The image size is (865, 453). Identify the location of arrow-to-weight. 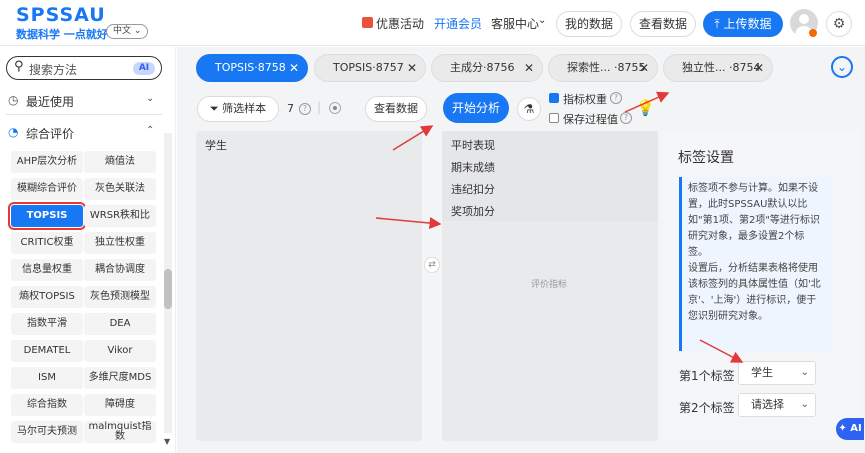
(647, 102).